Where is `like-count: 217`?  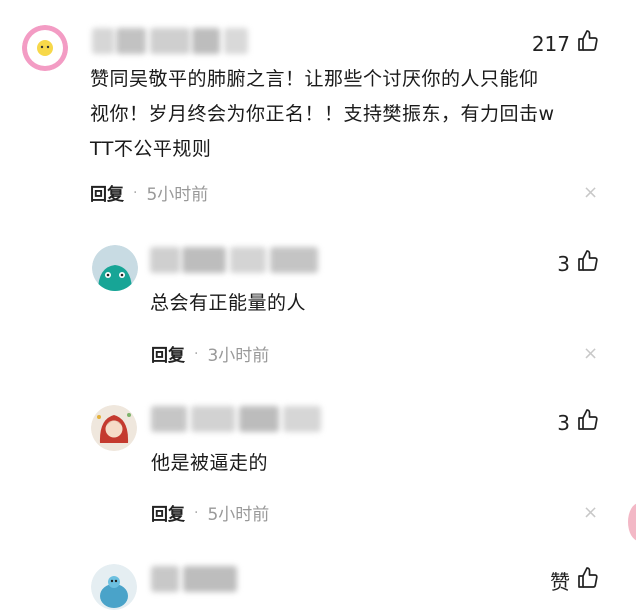
like-count: 217 is located at coordinates (550, 43).